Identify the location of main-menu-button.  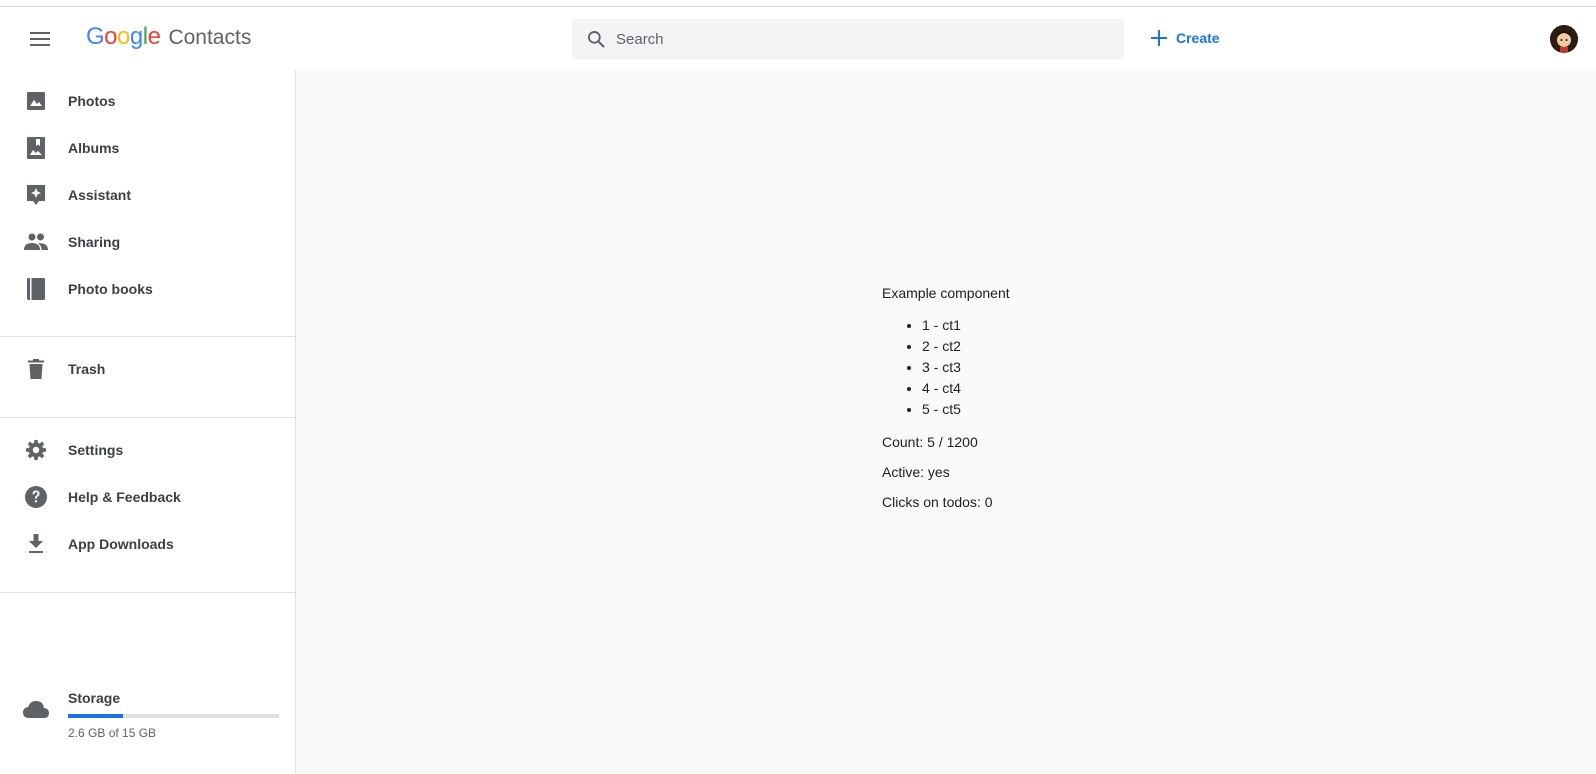
(40, 39).